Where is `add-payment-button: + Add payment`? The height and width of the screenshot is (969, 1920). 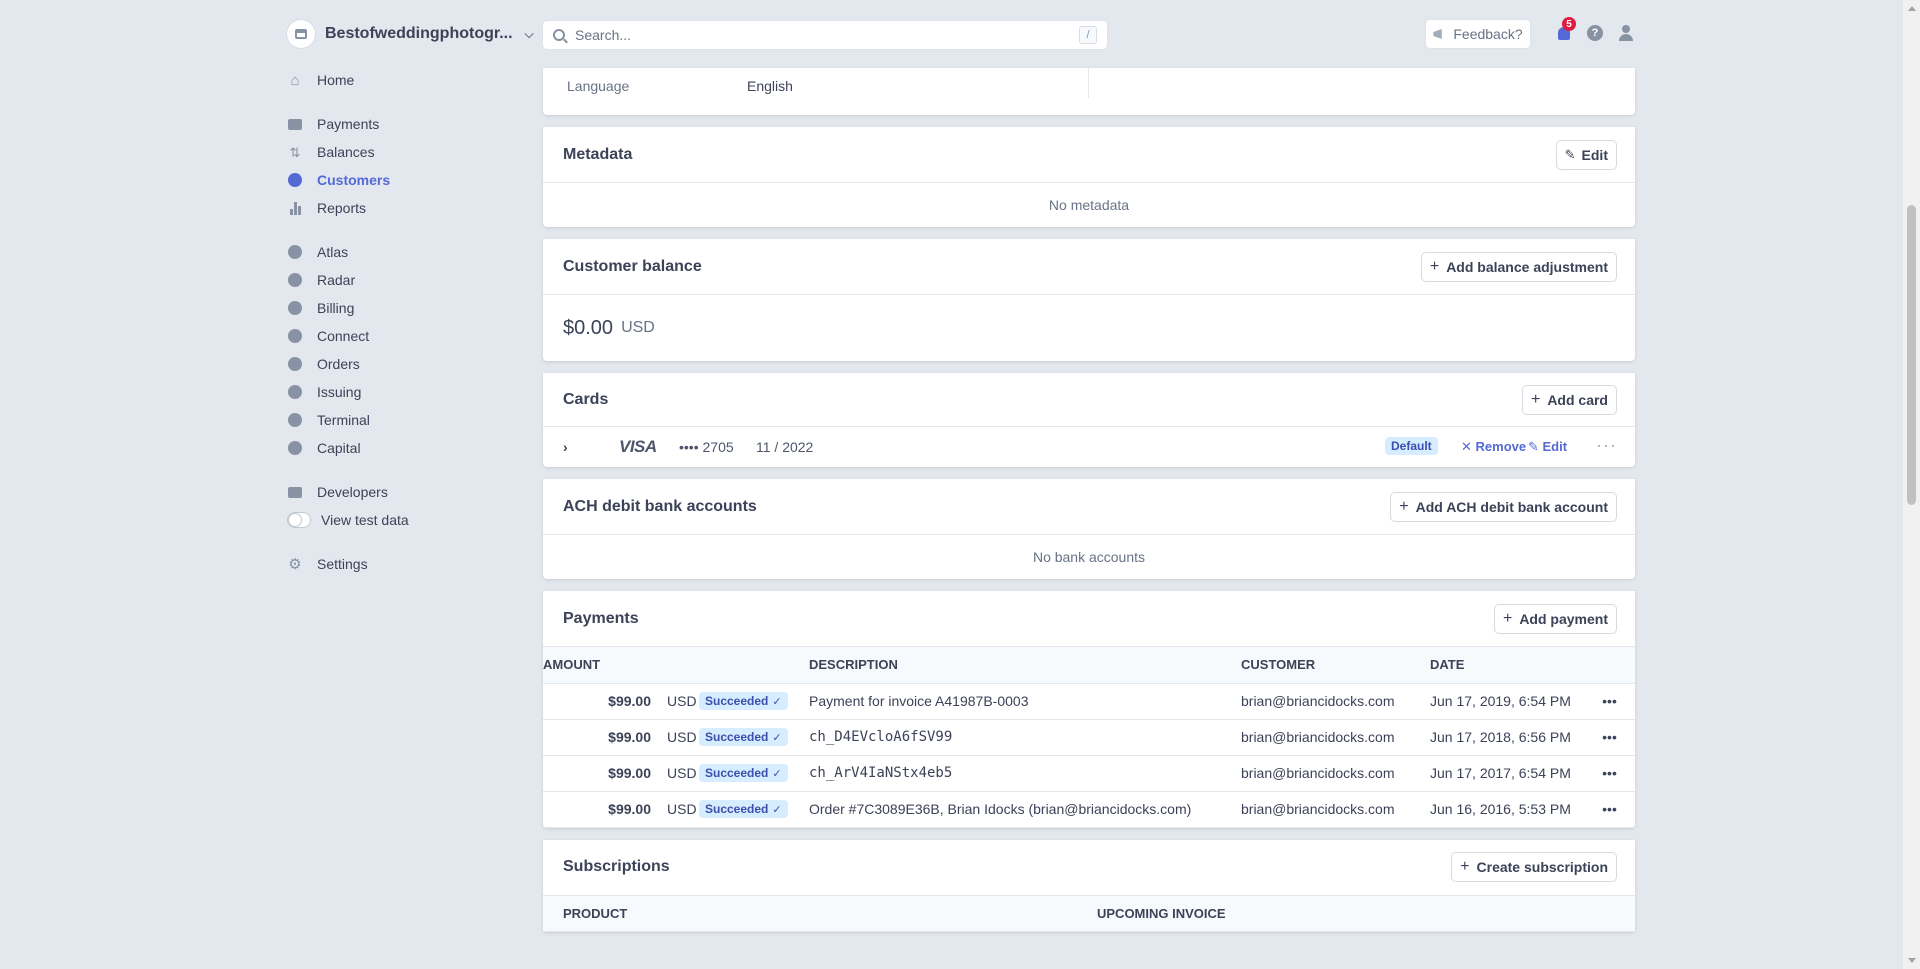 add-payment-button: + Add payment is located at coordinates (1555, 618).